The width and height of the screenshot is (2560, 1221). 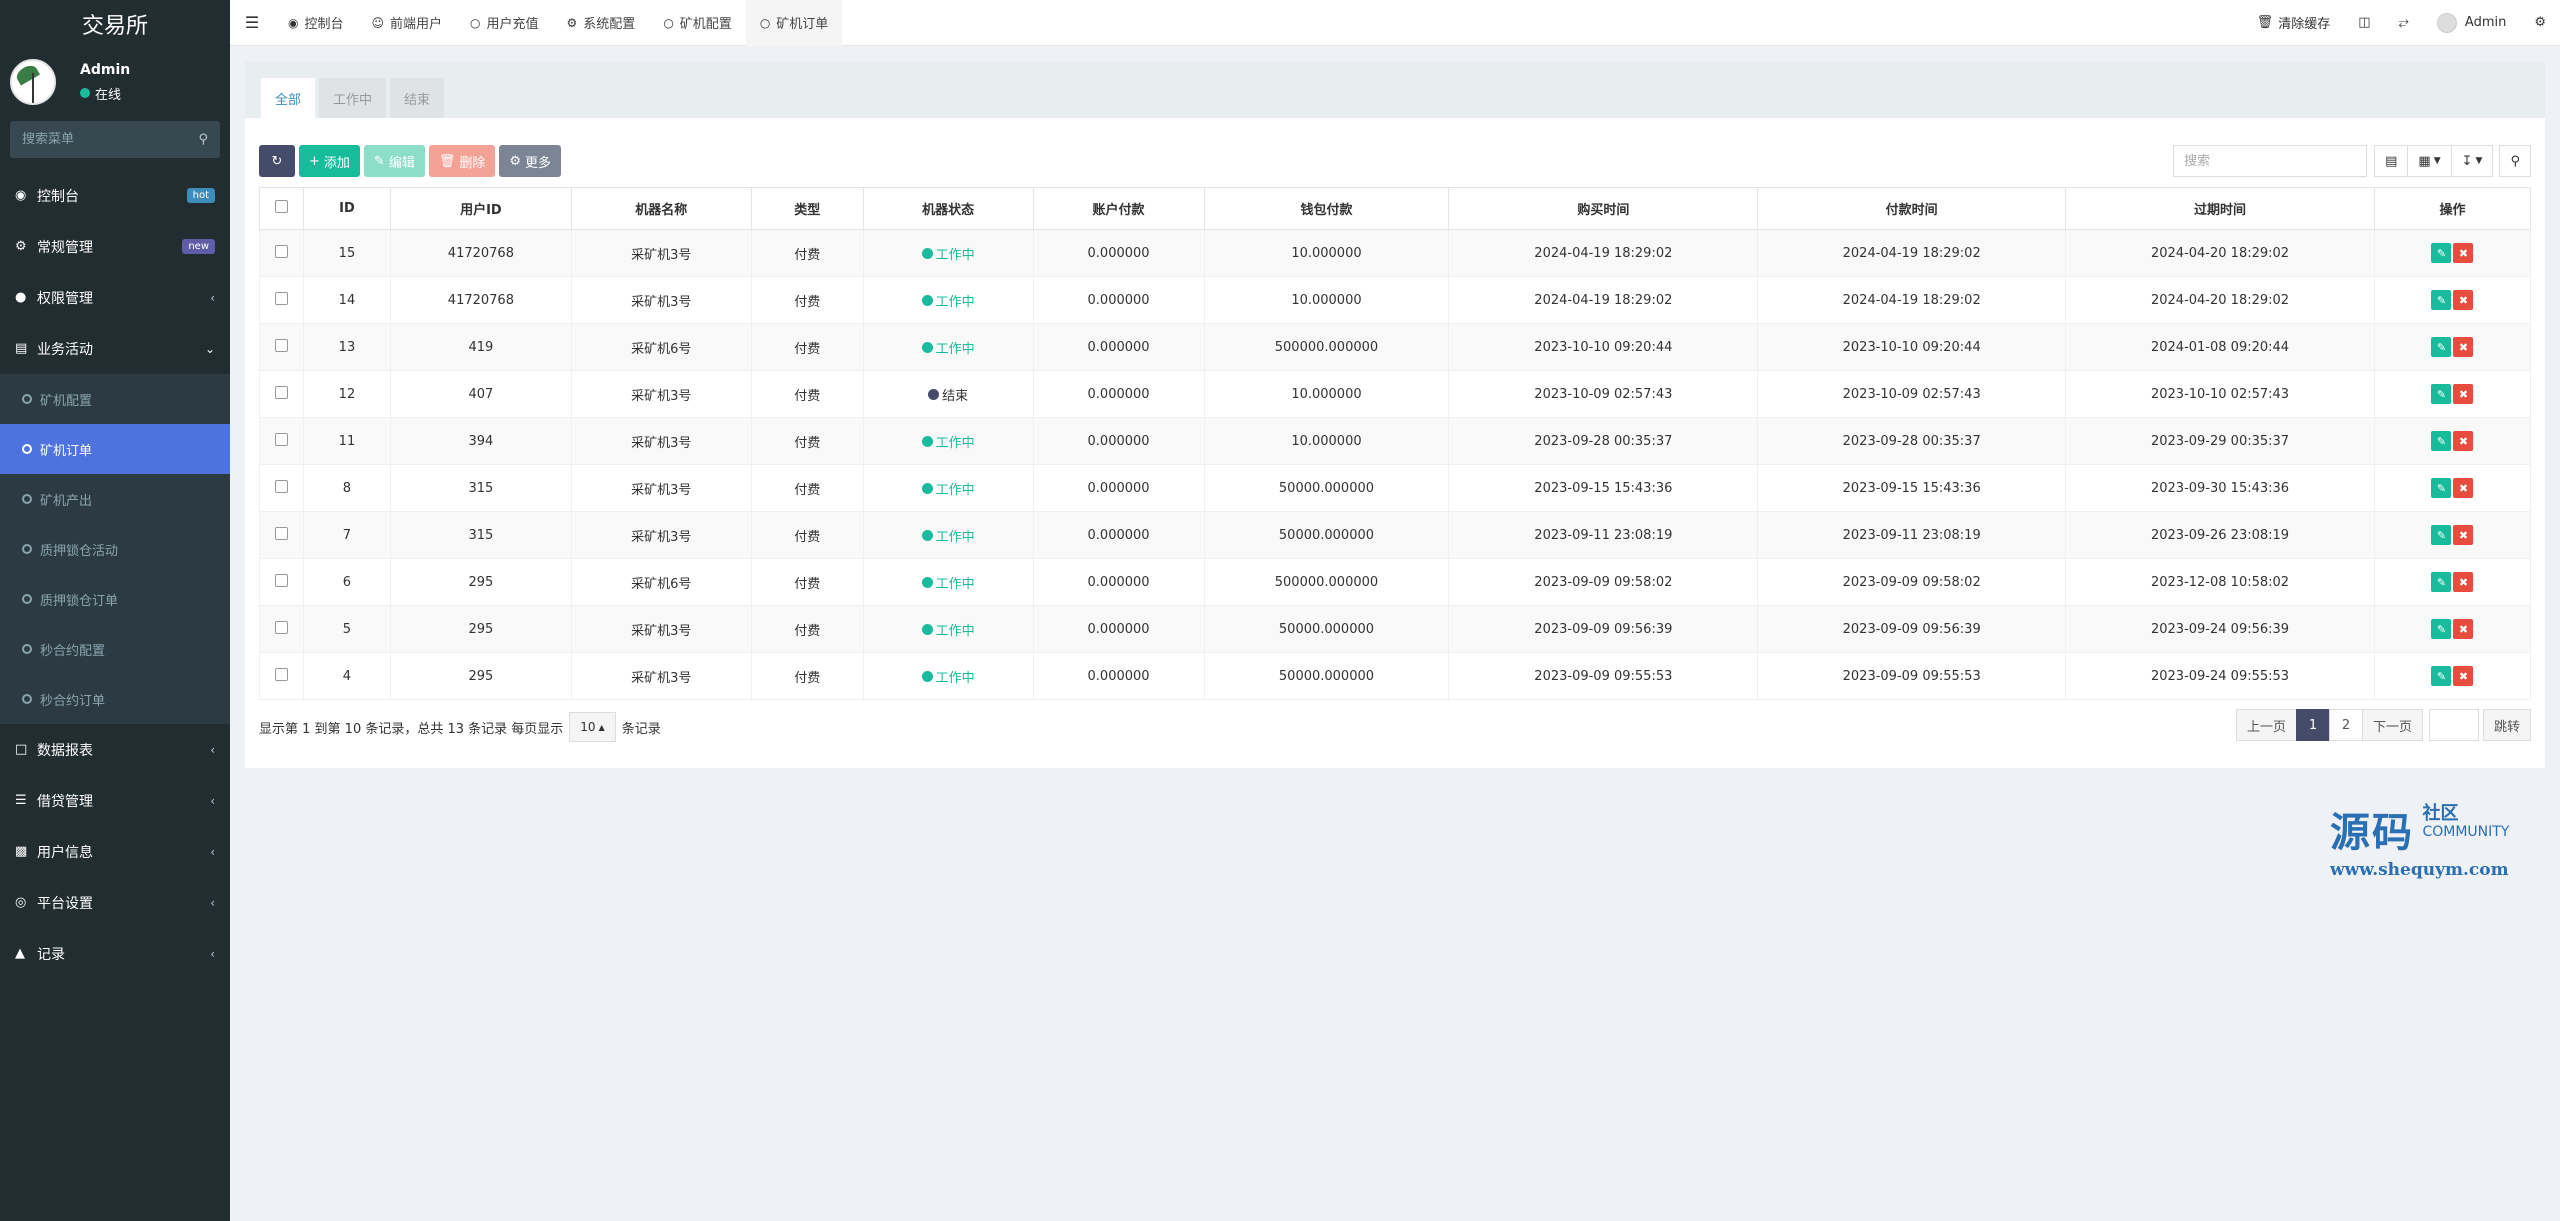 What do you see at coordinates (277, 161) in the screenshot?
I see `refresh-button: ↻` at bounding box center [277, 161].